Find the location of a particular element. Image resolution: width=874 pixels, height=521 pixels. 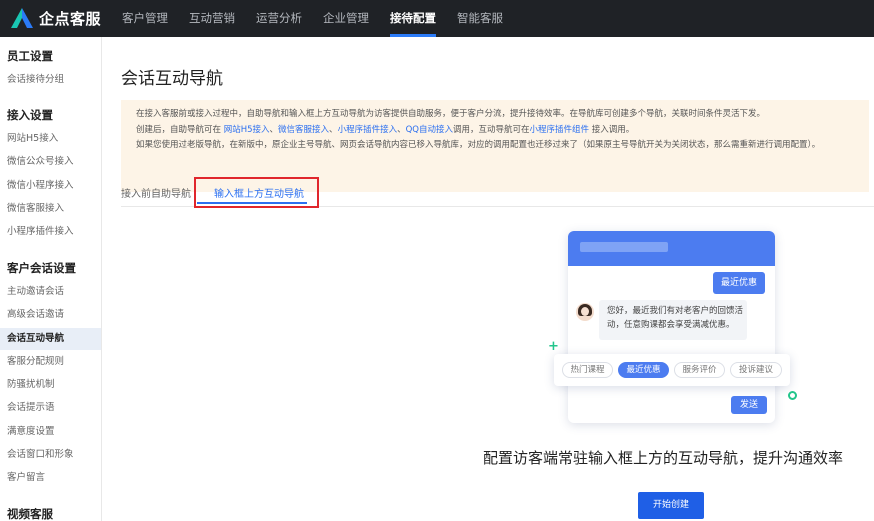

chip-service-review: 服务评价 is located at coordinates (699, 370).